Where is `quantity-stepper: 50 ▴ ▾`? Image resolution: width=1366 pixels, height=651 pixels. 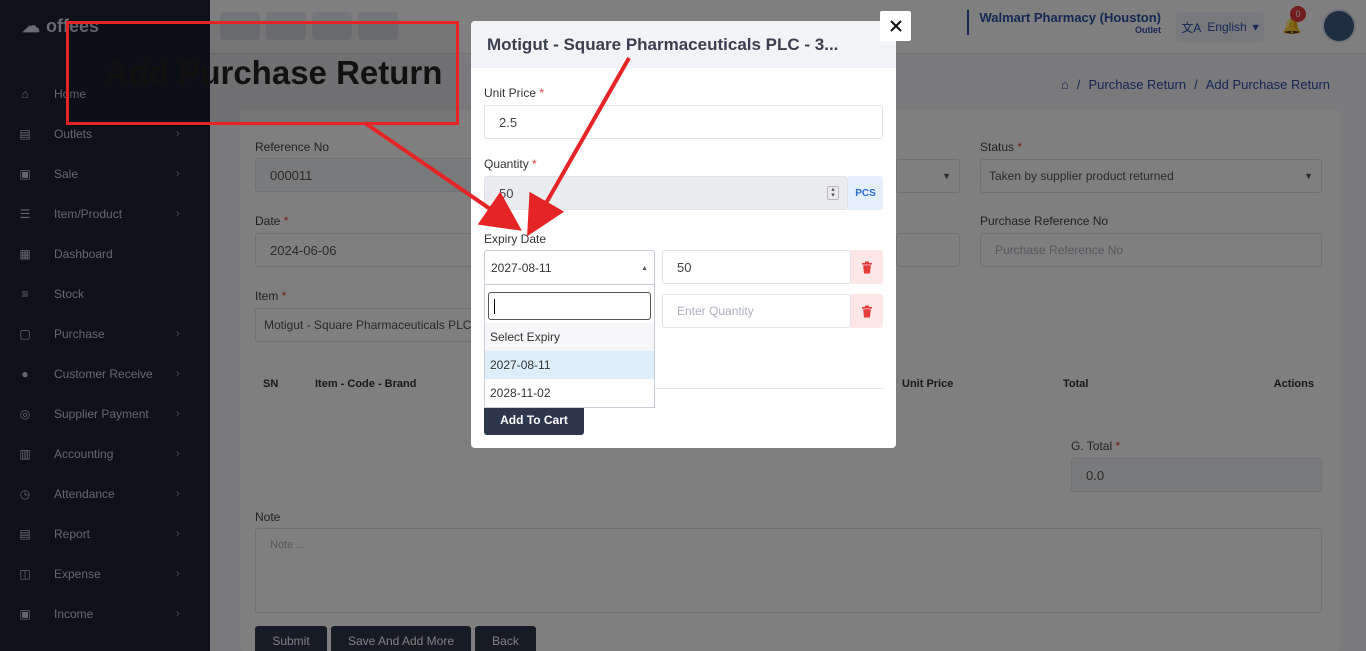
quantity-stepper: 50 ▴ ▾ is located at coordinates (666, 193).